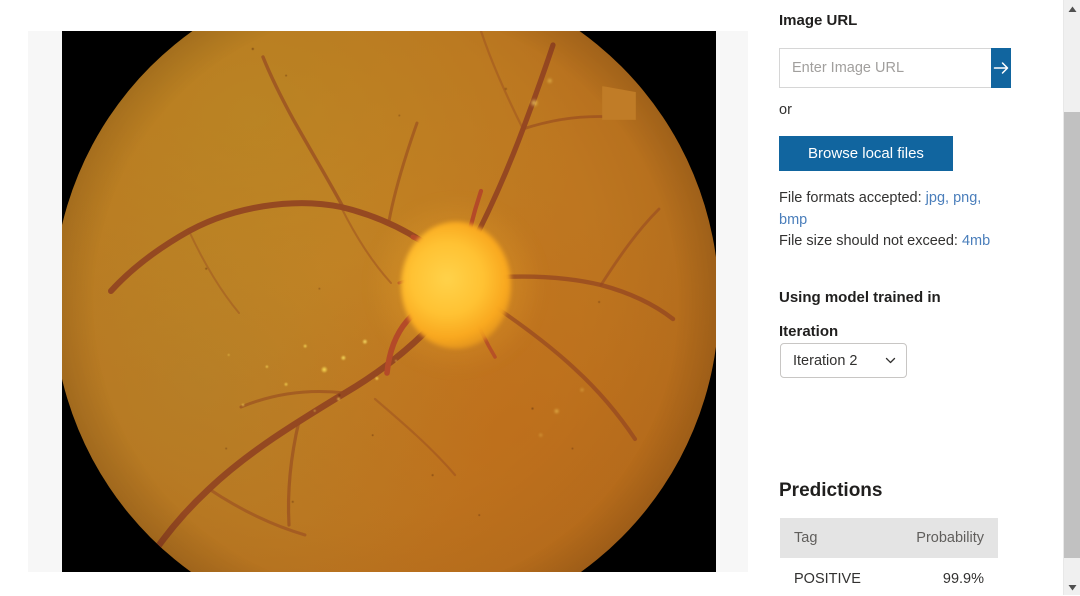 The height and width of the screenshot is (596, 1080). What do you see at coordinates (943, 576) in the screenshot?
I see `prediction-probability: 99.9%` at bounding box center [943, 576].